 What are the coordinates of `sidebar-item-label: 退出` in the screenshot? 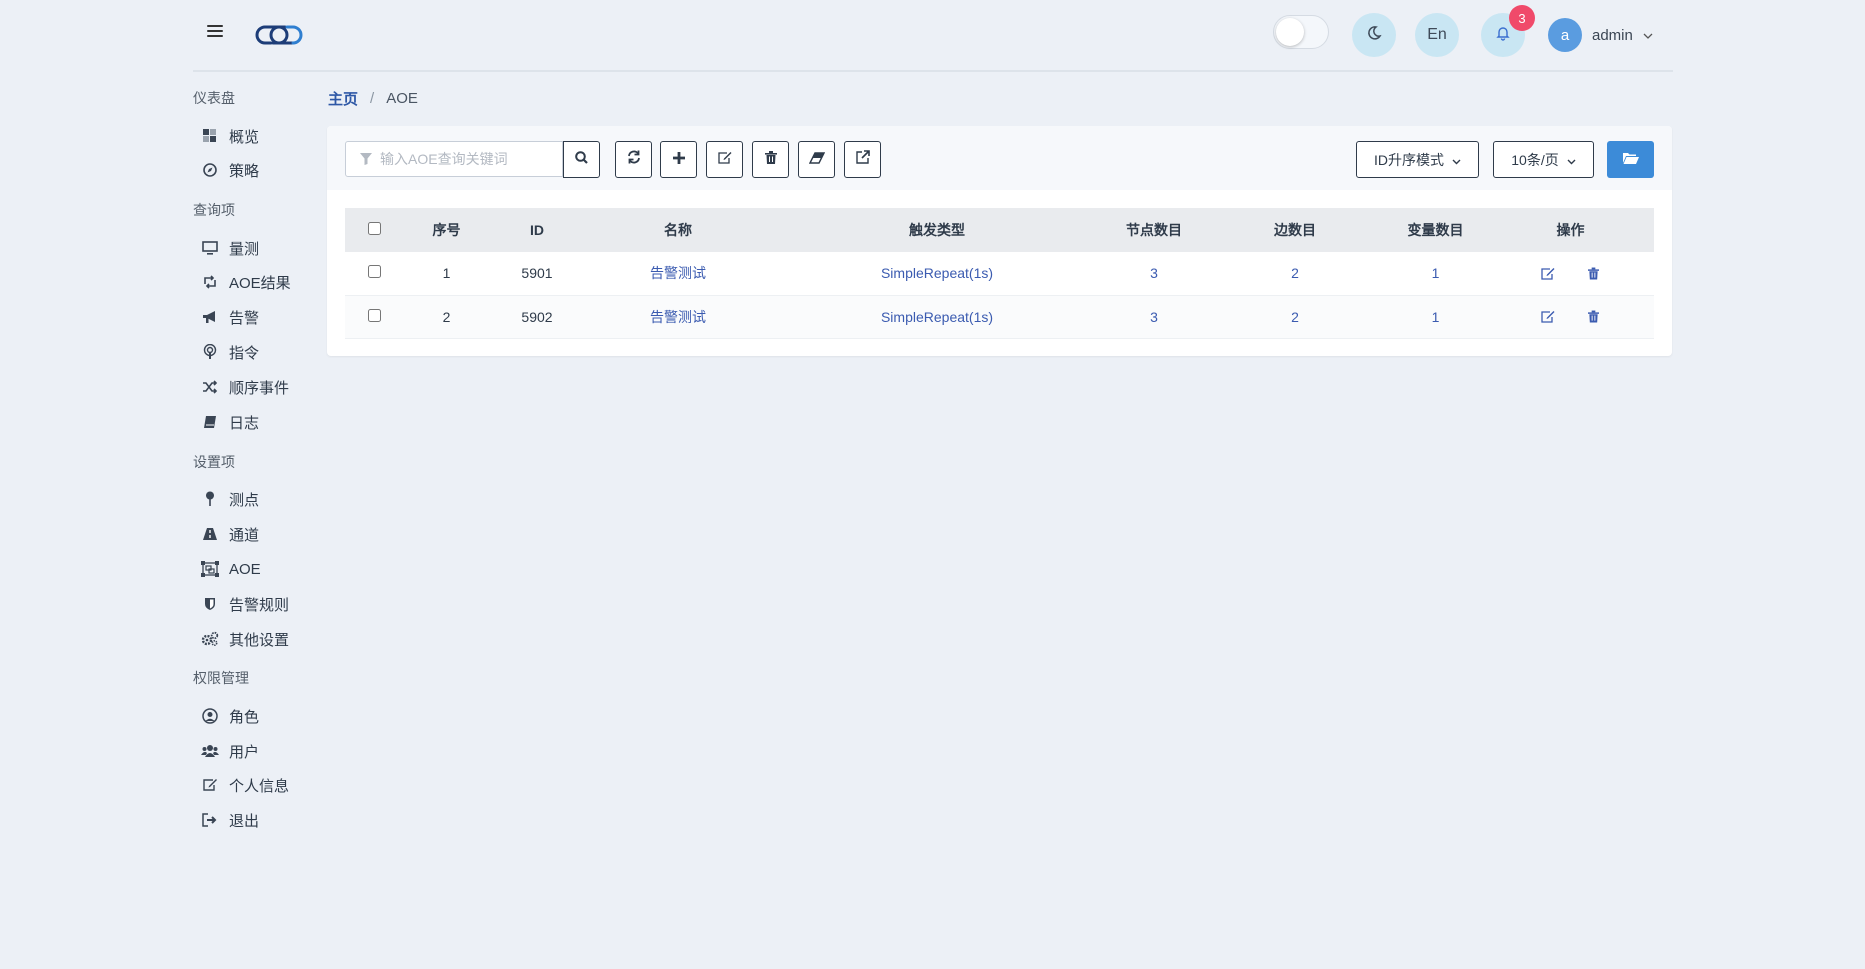 It's located at (244, 821).